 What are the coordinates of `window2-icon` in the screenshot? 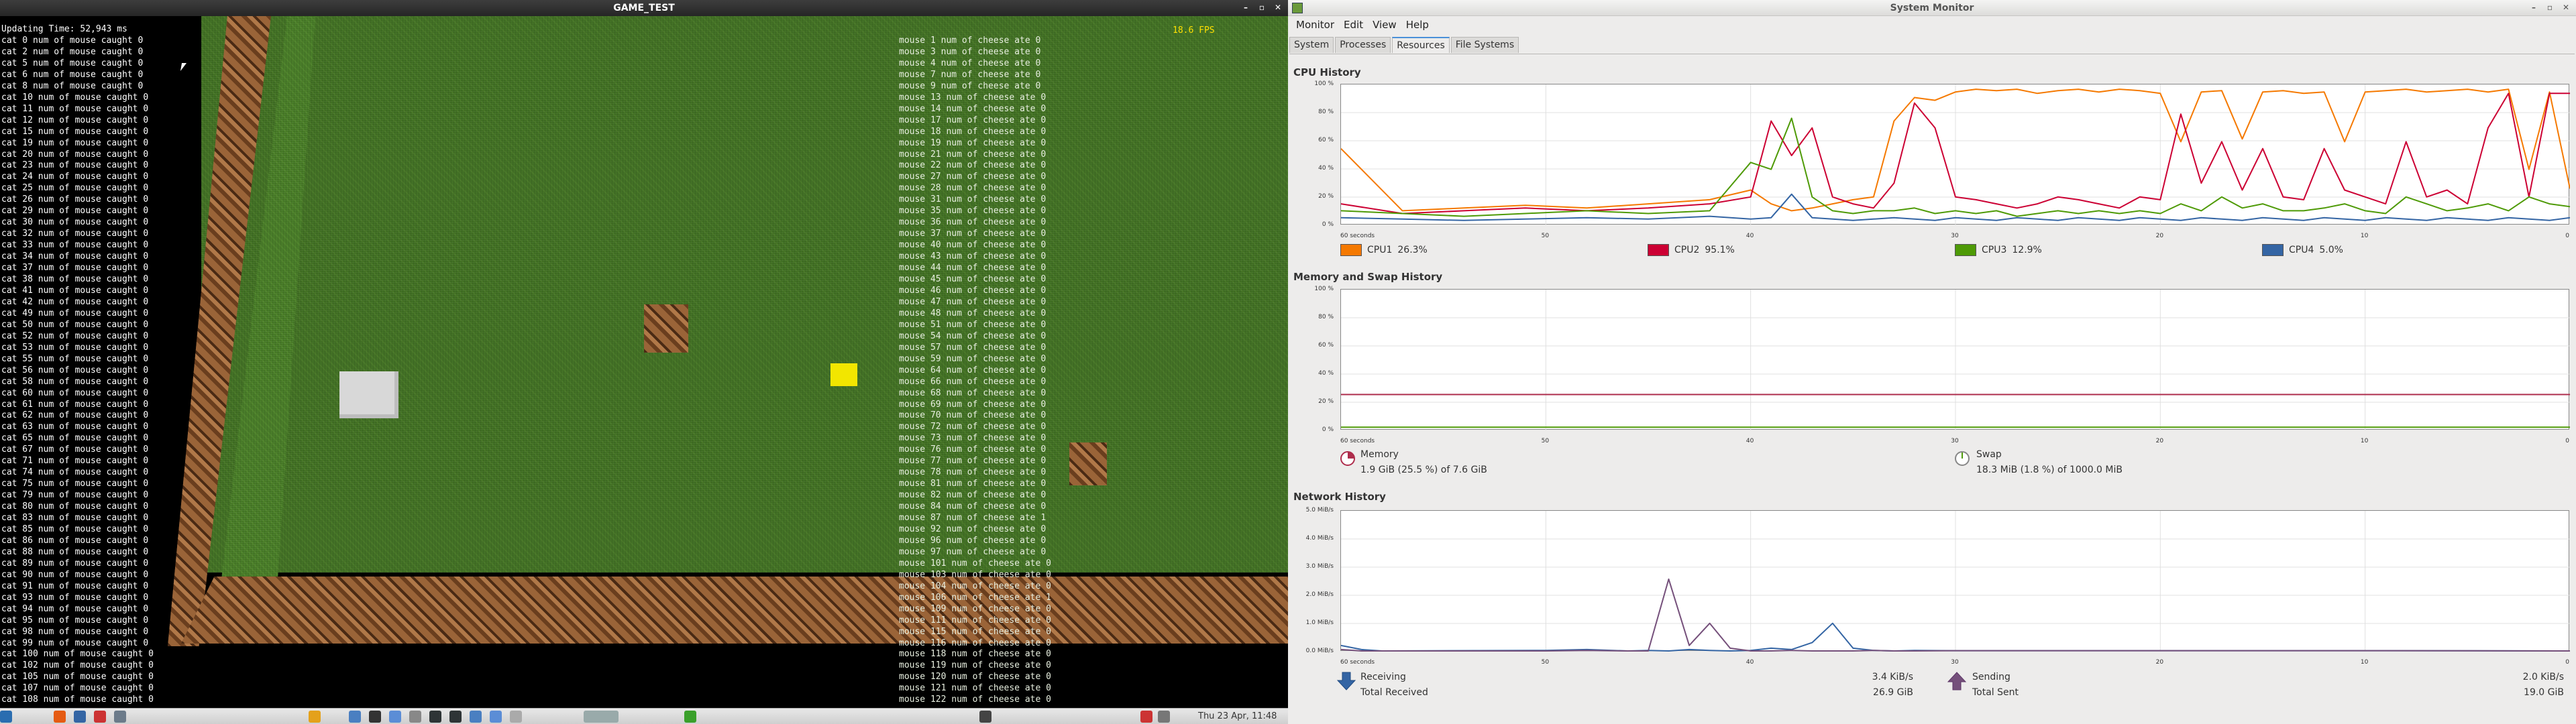 It's located at (985, 717).